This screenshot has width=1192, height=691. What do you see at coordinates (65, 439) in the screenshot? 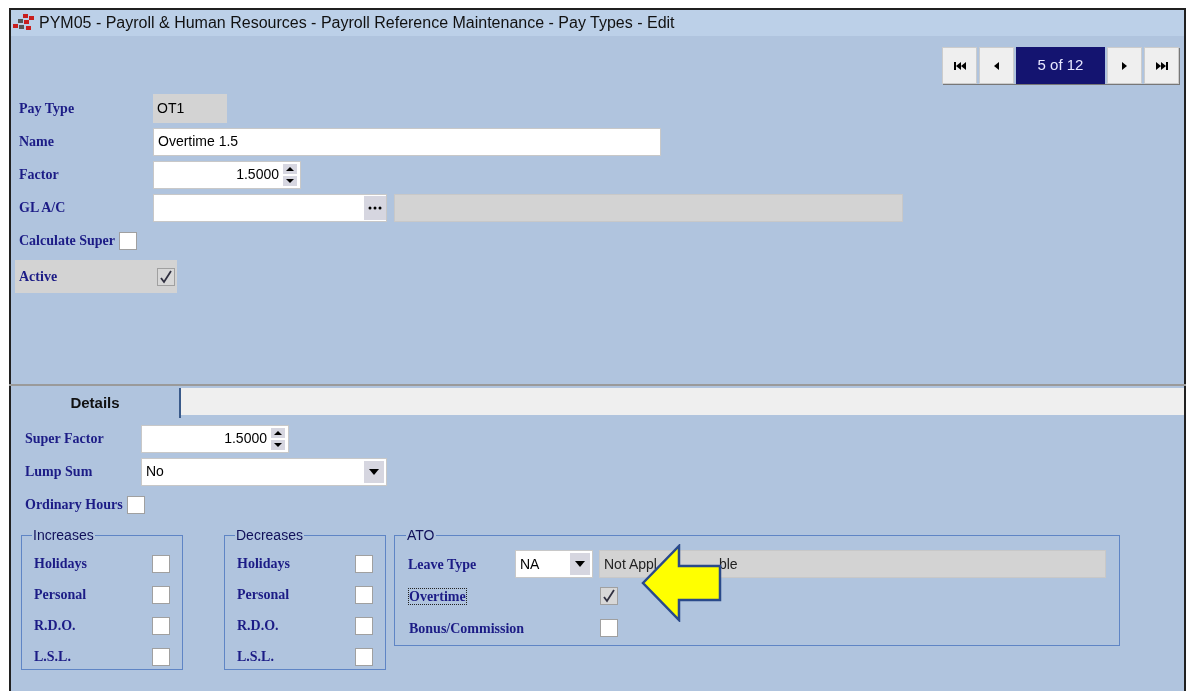
I see `field-label: Super Factor` at bounding box center [65, 439].